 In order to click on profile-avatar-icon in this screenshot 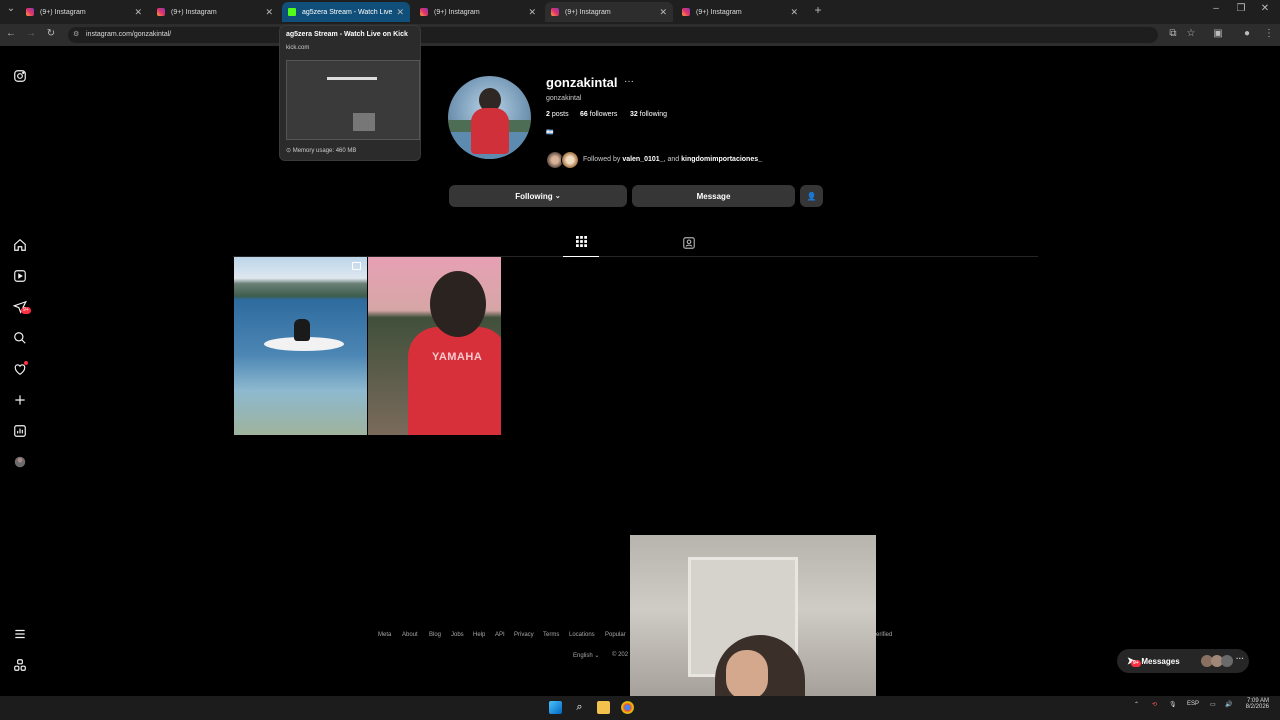, I will do `click(20, 462)`.